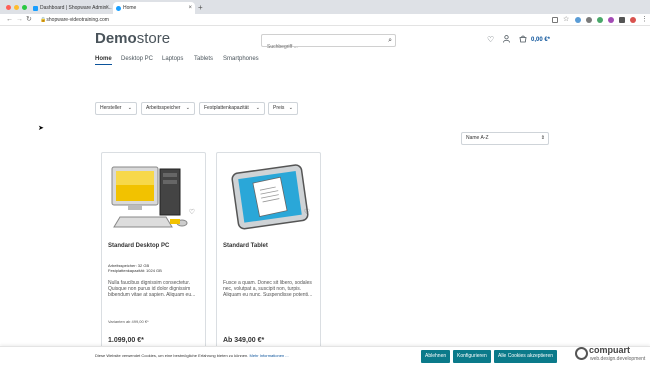 This screenshot has width=650, height=366. I want to click on property-line: Festplattenkapazität: 1024 GB, so click(135, 270).